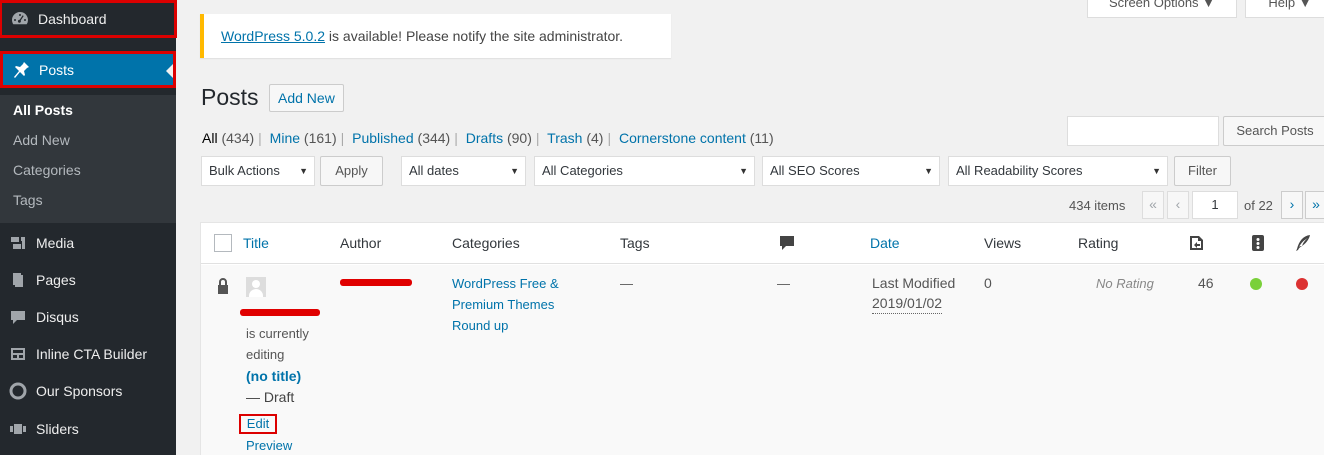  Describe the element at coordinates (480, 325) in the screenshot. I see `category-link-line3: Round up` at that location.